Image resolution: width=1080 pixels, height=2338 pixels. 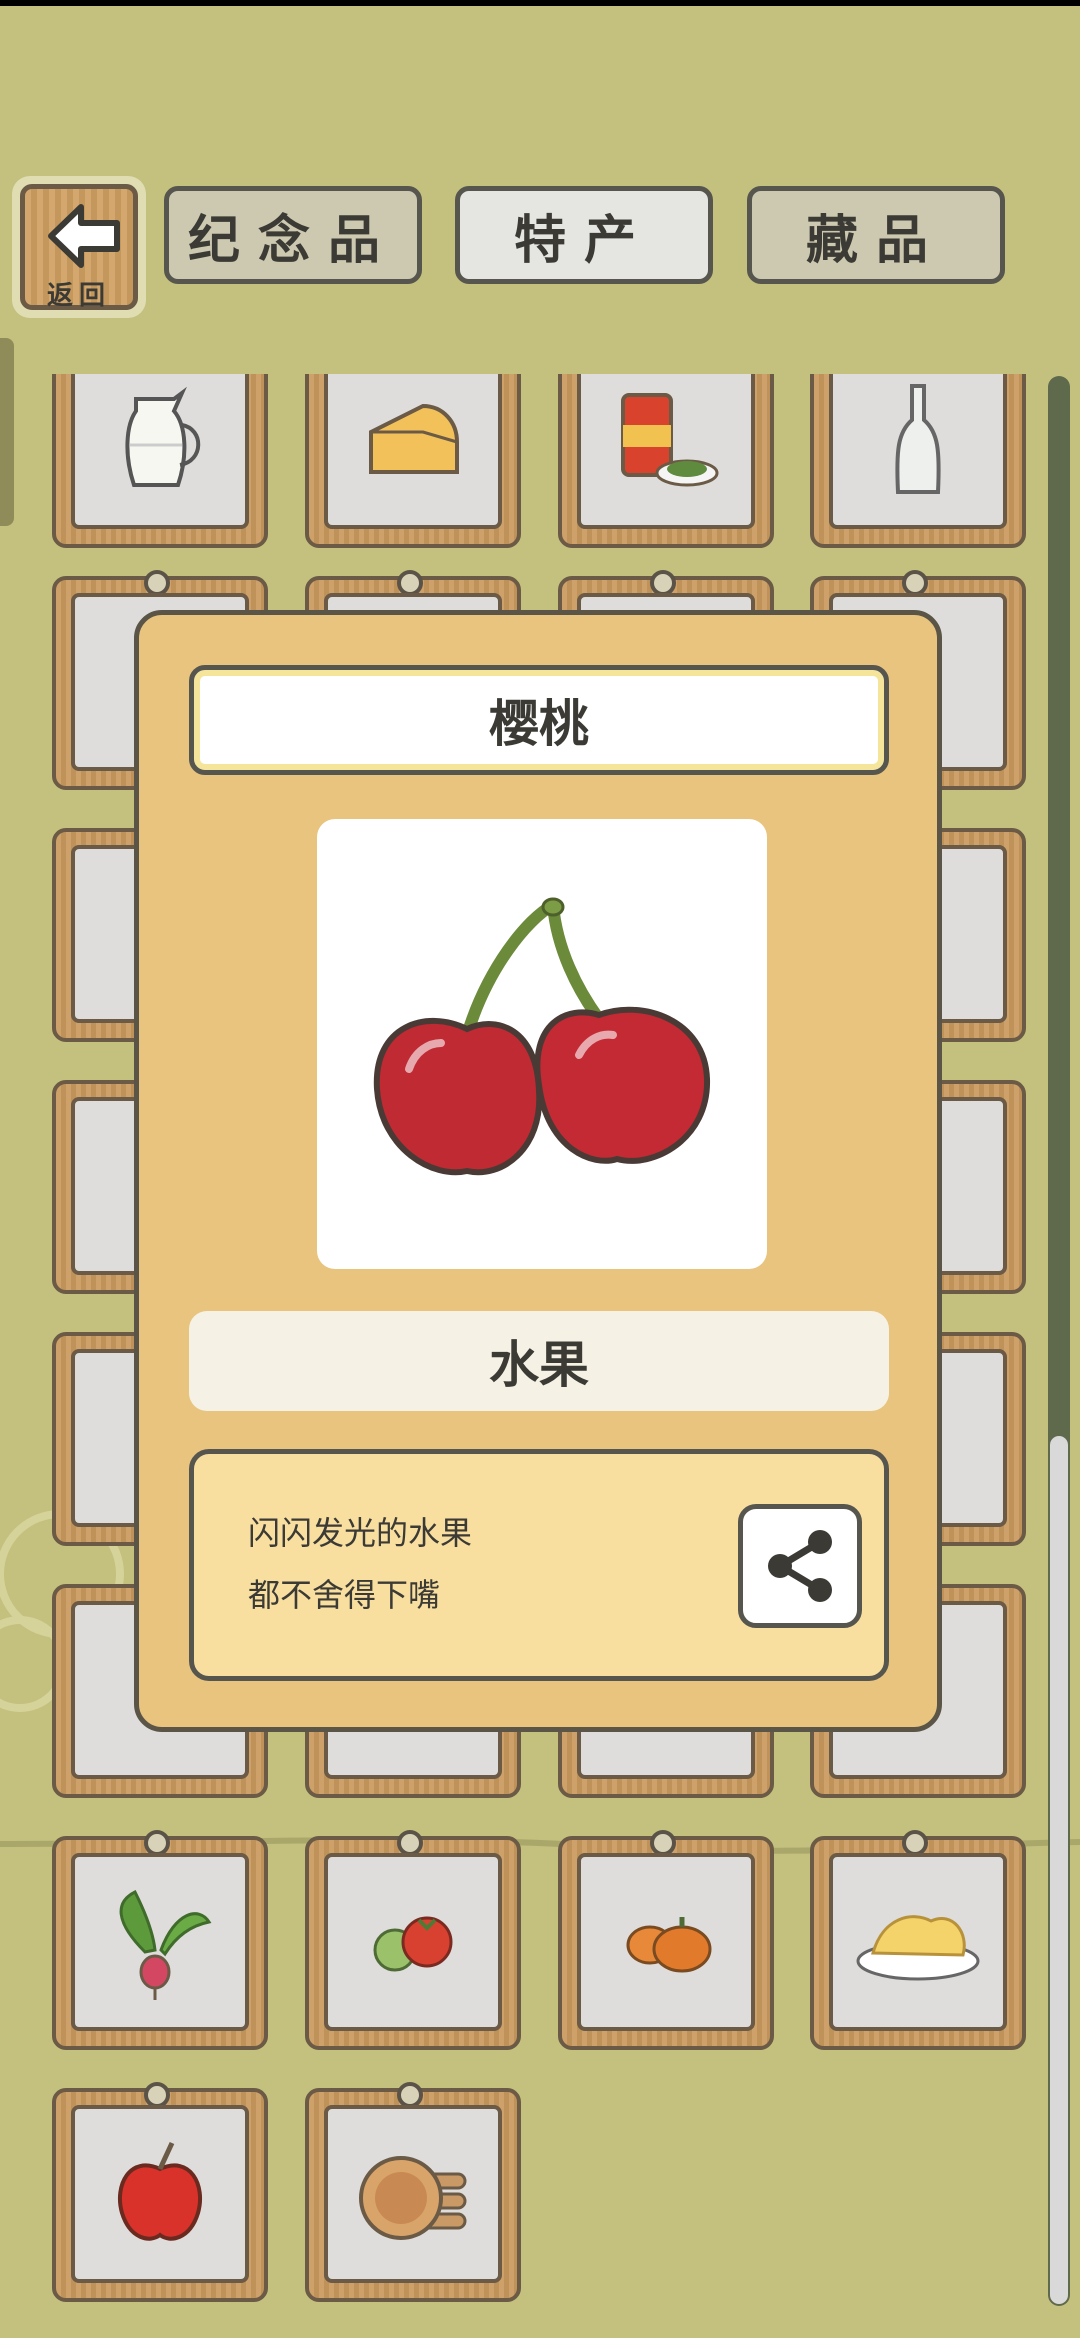 I want to click on item-name: 樱桃, so click(x=539, y=720).